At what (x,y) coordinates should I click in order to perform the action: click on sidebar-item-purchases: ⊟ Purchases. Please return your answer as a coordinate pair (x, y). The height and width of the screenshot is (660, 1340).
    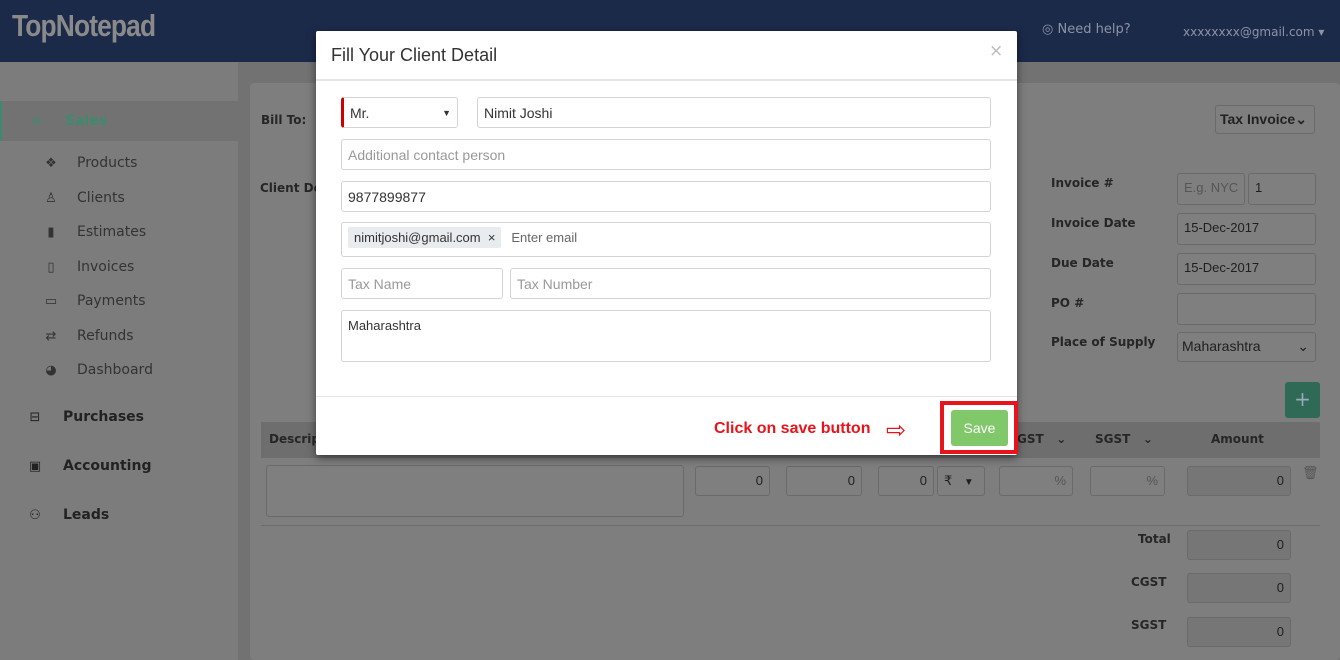
    Looking at the image, I should click on (119, 417).